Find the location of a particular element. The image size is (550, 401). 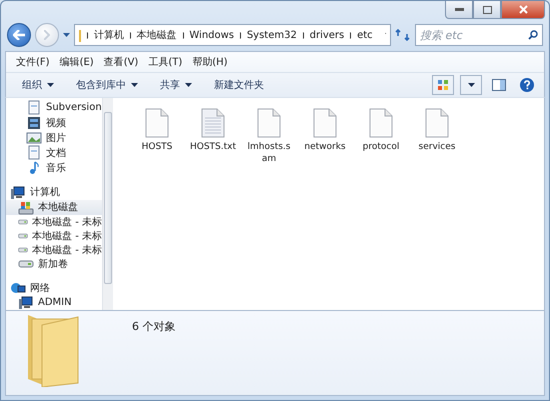

back-button is located at coordinates (19, 35).